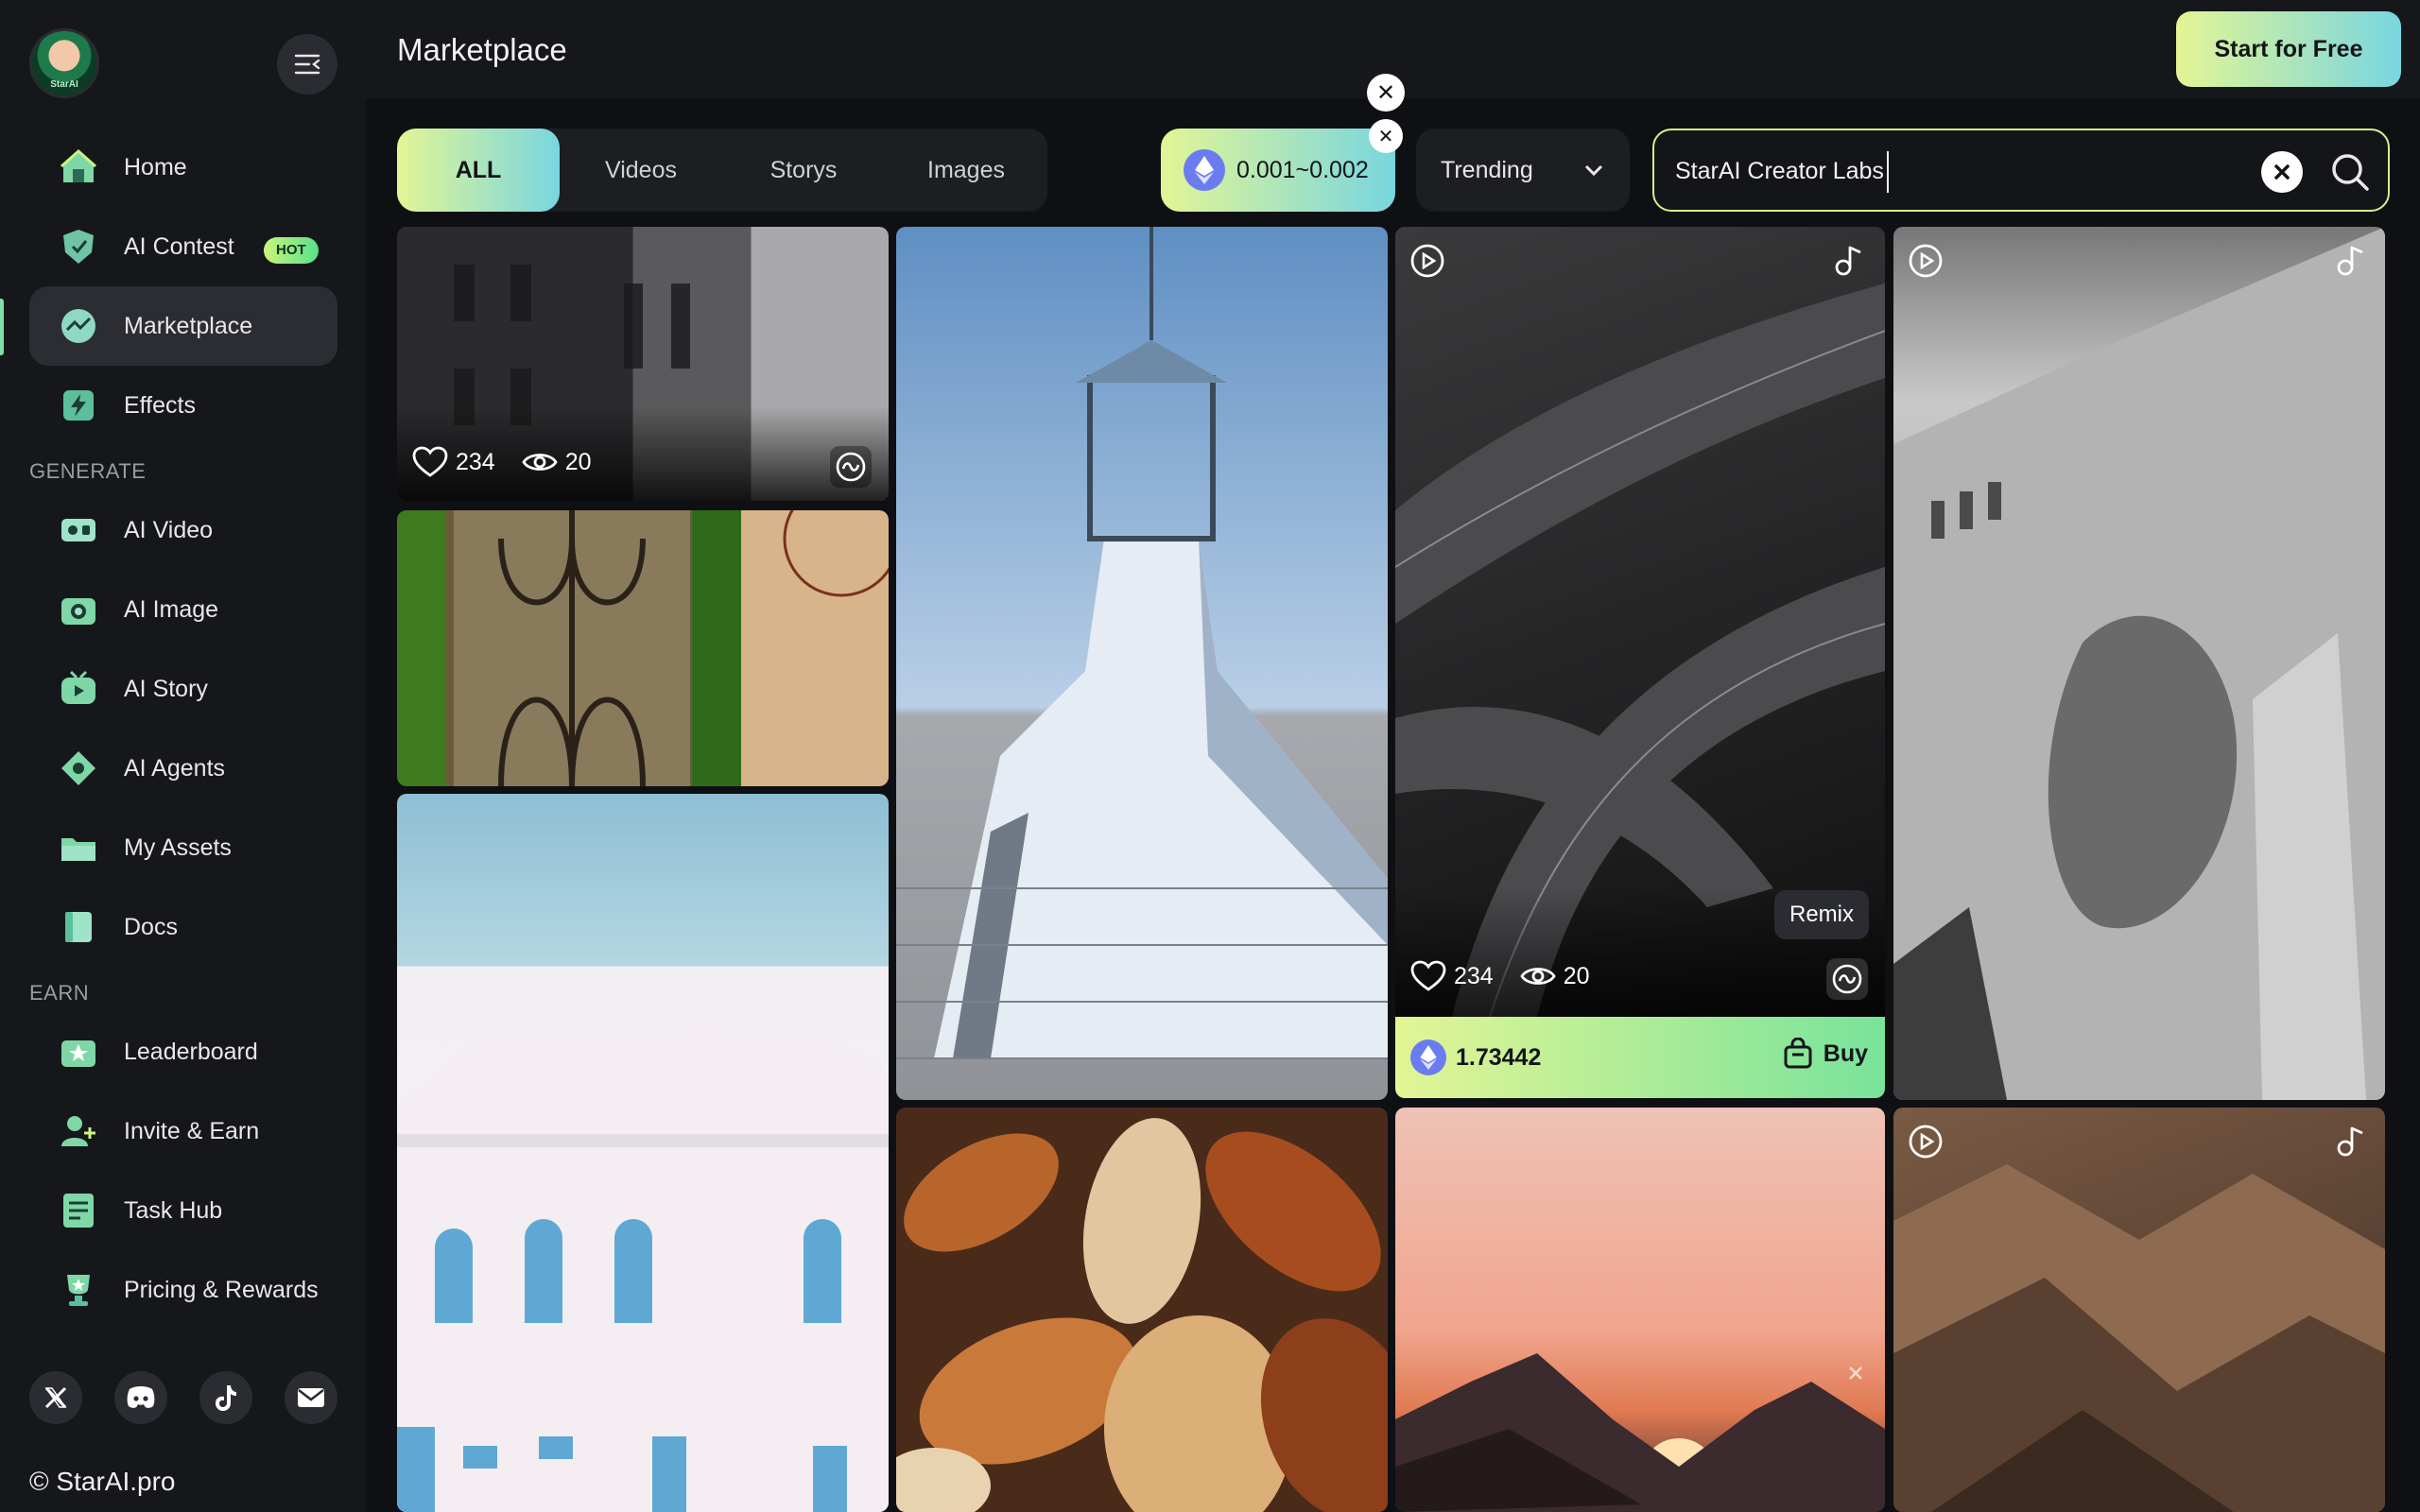 The height and width of the screenshot is (1512, 2420). What do you see at coordinates (78, 326) in the screenshot?
I see `marketplace-icon` at bounding box center [78, 326].